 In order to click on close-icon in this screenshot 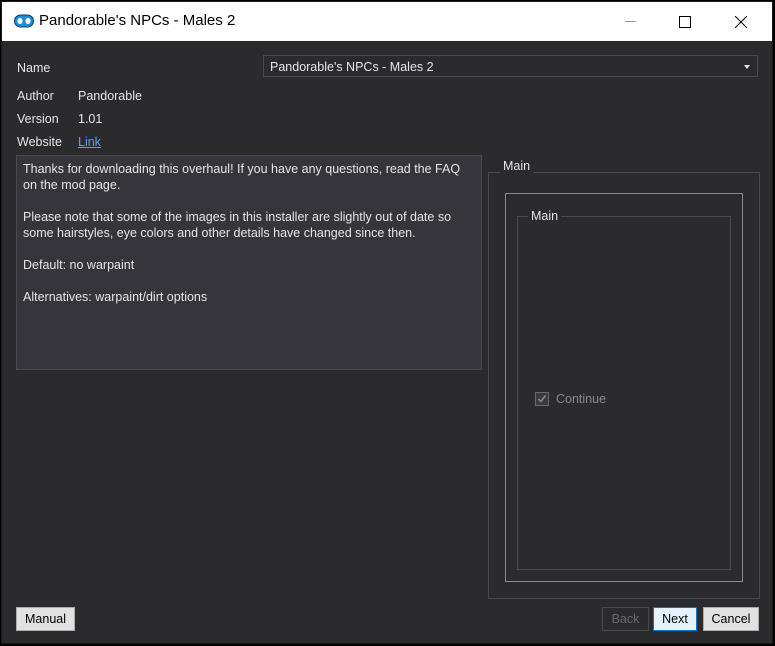, I will do `click(741, 22)`.